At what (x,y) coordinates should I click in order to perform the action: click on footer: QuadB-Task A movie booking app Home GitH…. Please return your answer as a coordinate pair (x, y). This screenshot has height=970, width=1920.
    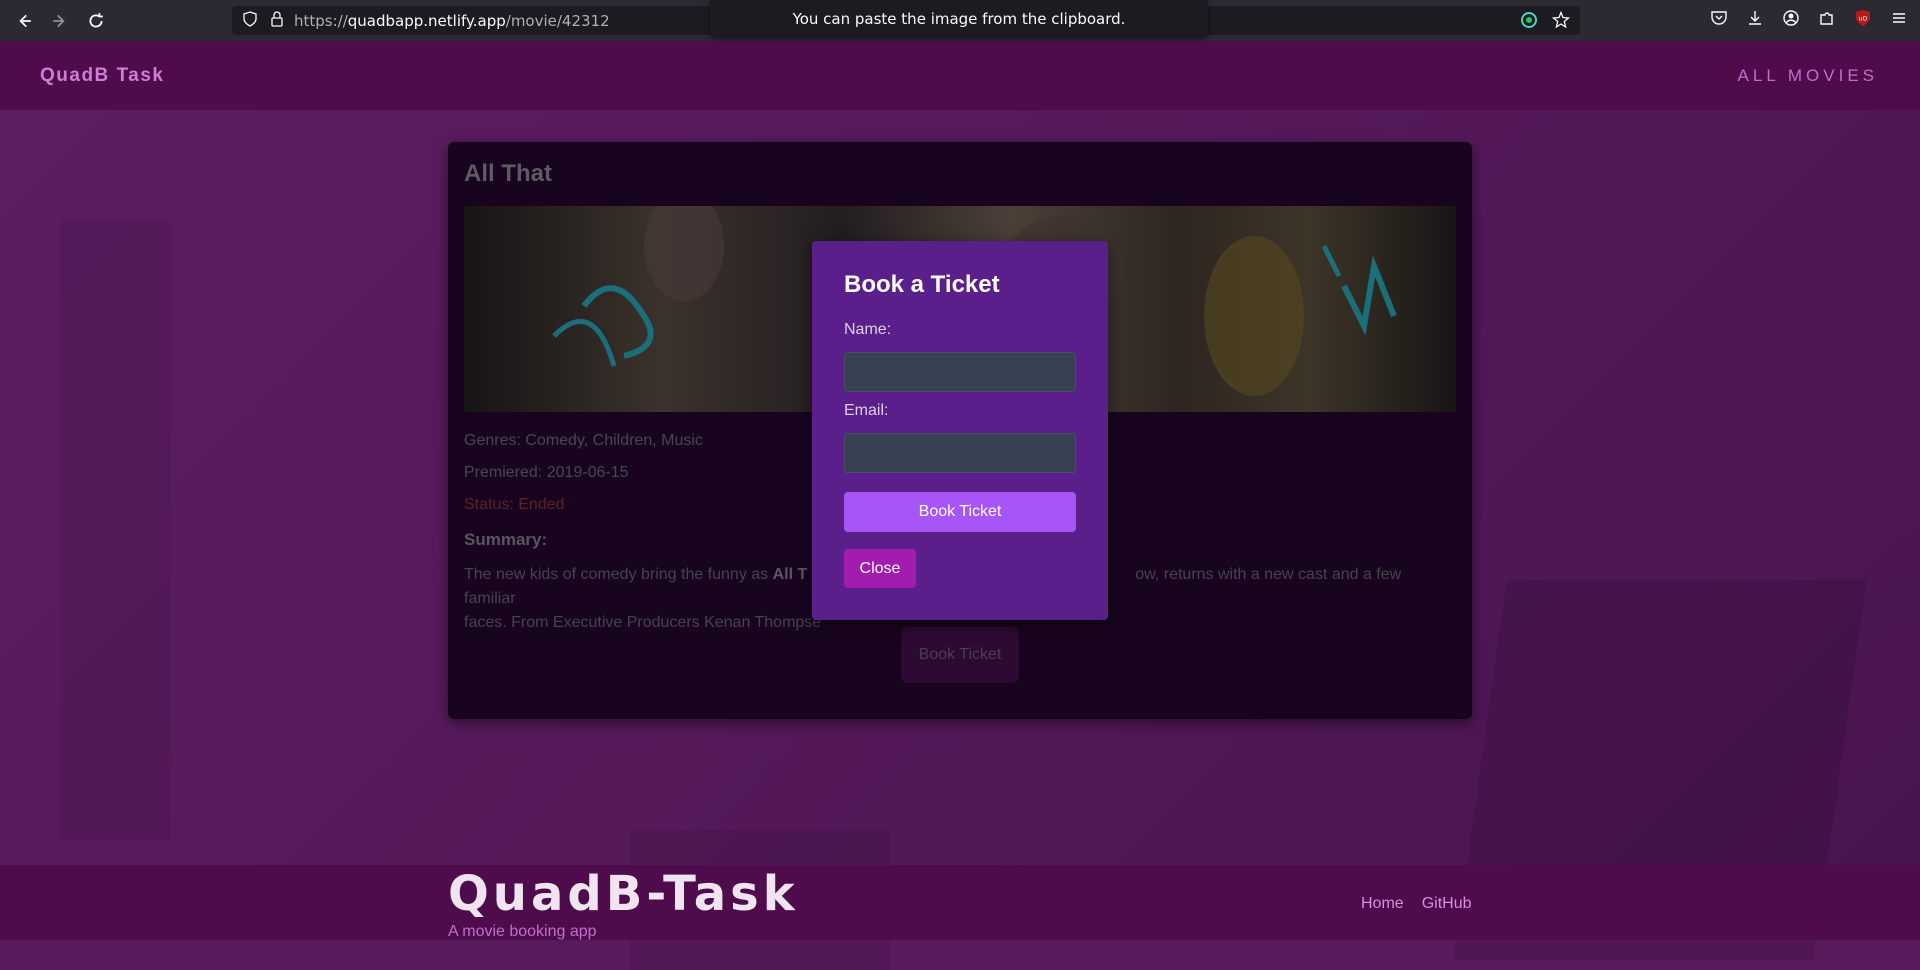
    Looking at the image, I should click on (960, 902).